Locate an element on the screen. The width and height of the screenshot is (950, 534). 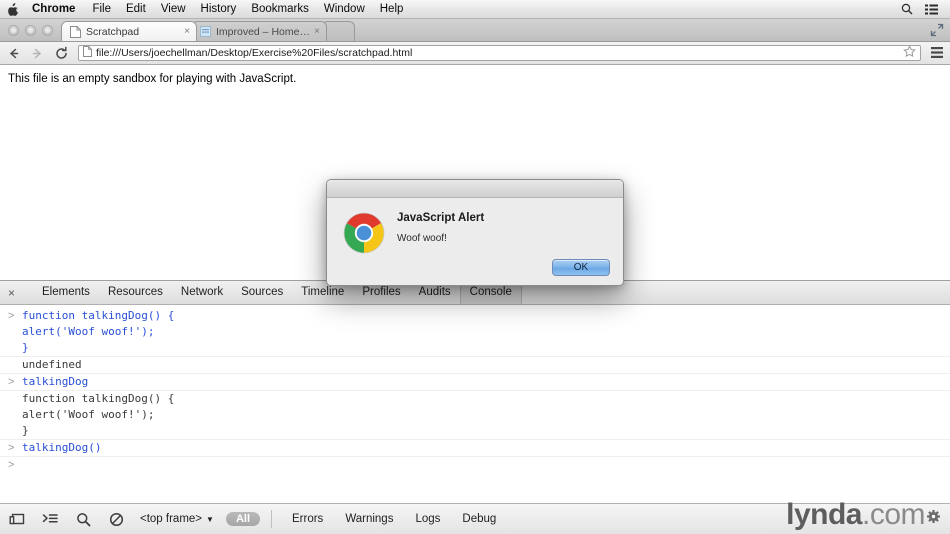
menu-item-help: Help is located at coordinates (392, 9).